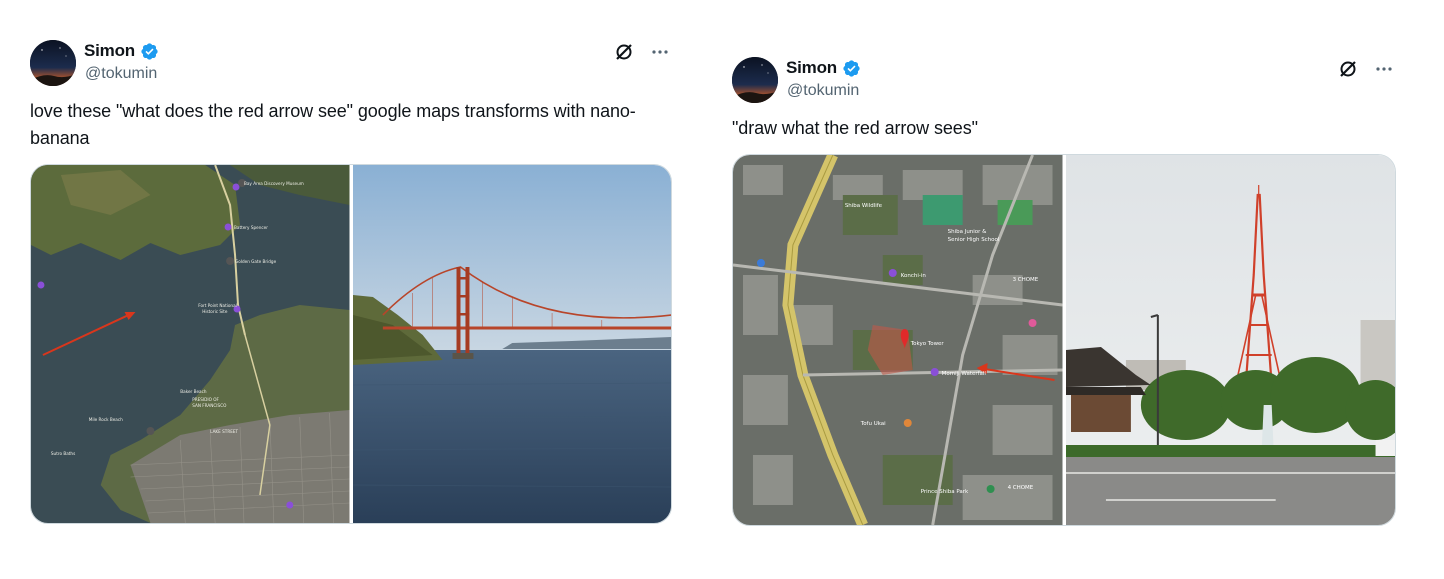  I want to click on svg-text: Senior High School, so click(974, 240).